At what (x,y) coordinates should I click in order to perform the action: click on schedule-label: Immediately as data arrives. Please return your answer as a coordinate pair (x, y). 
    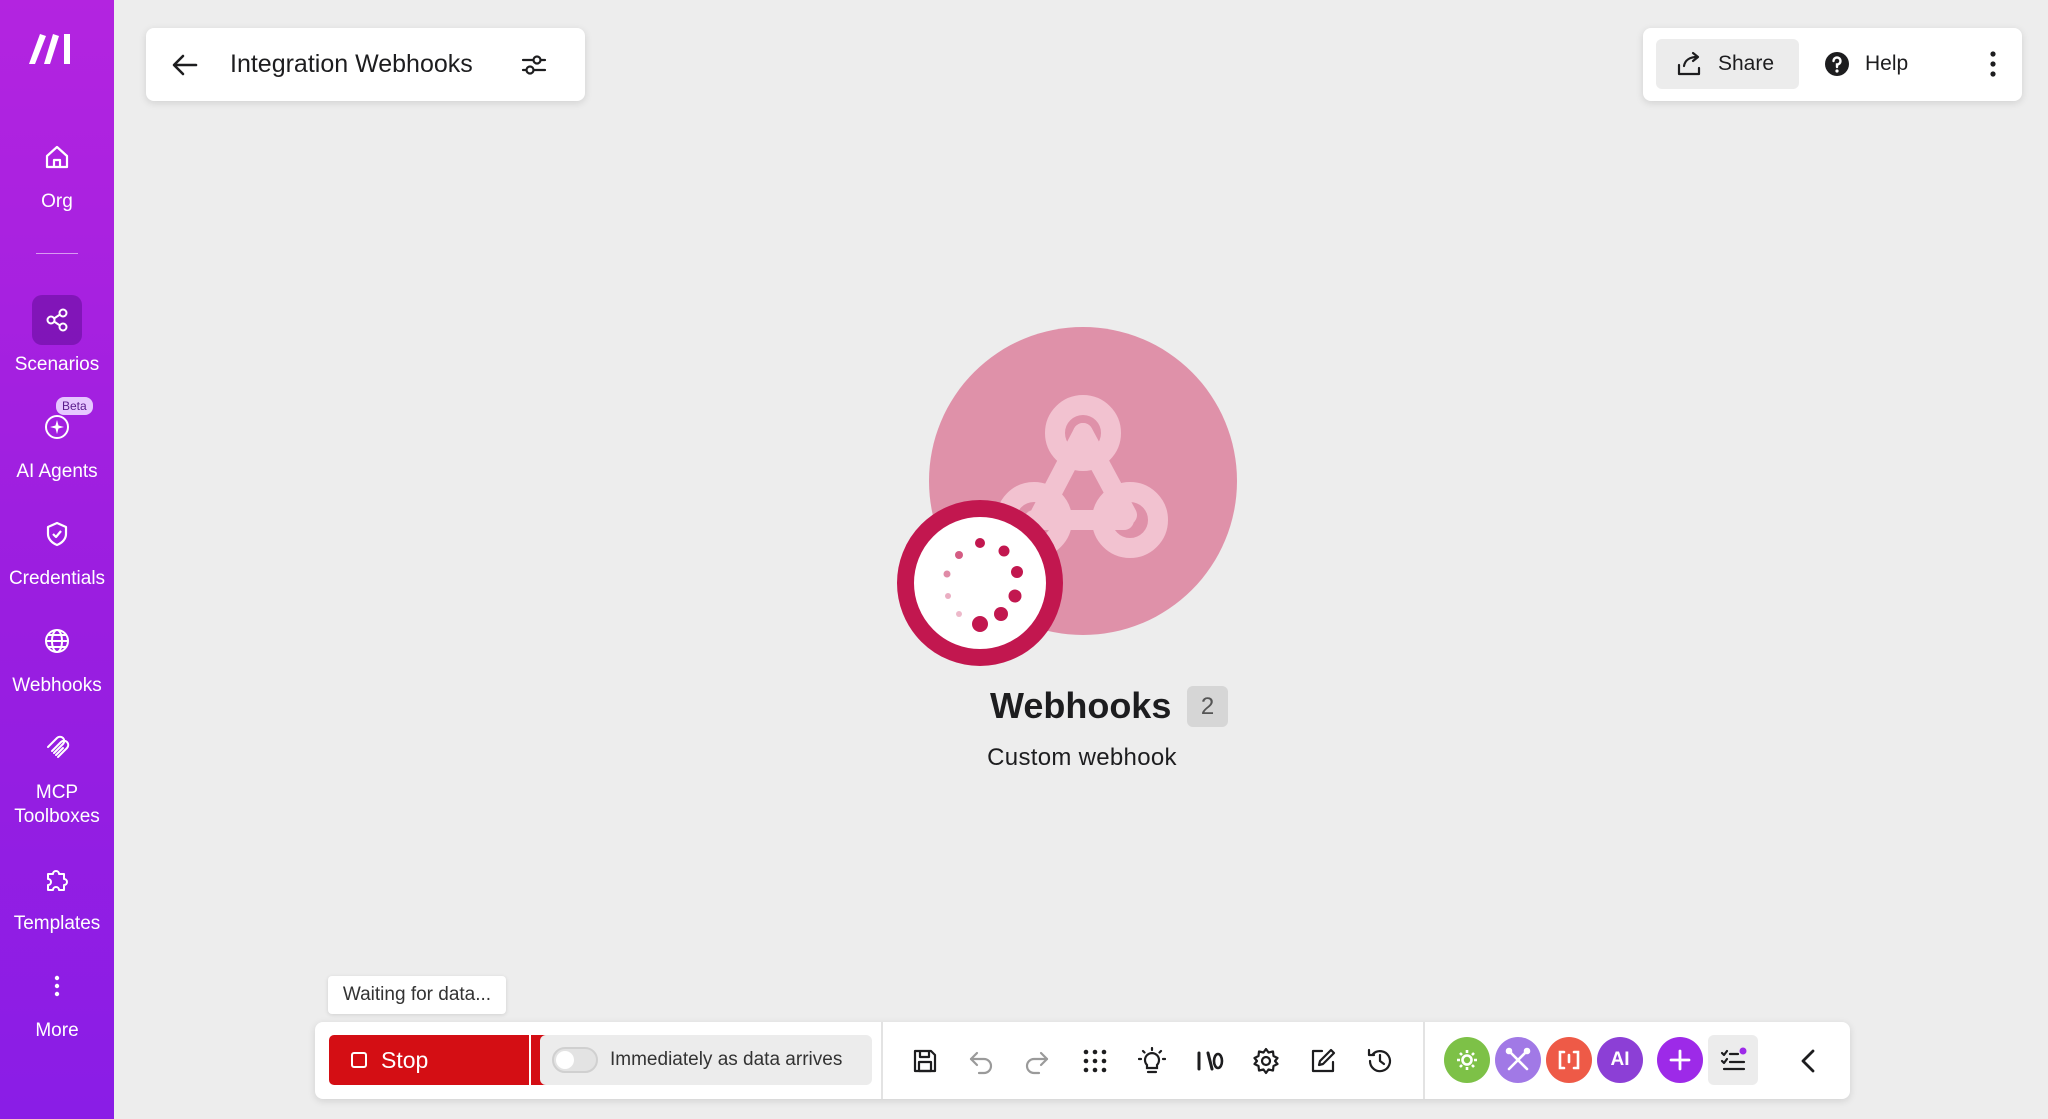
    Looking at the image, I should click on (726, 1059).